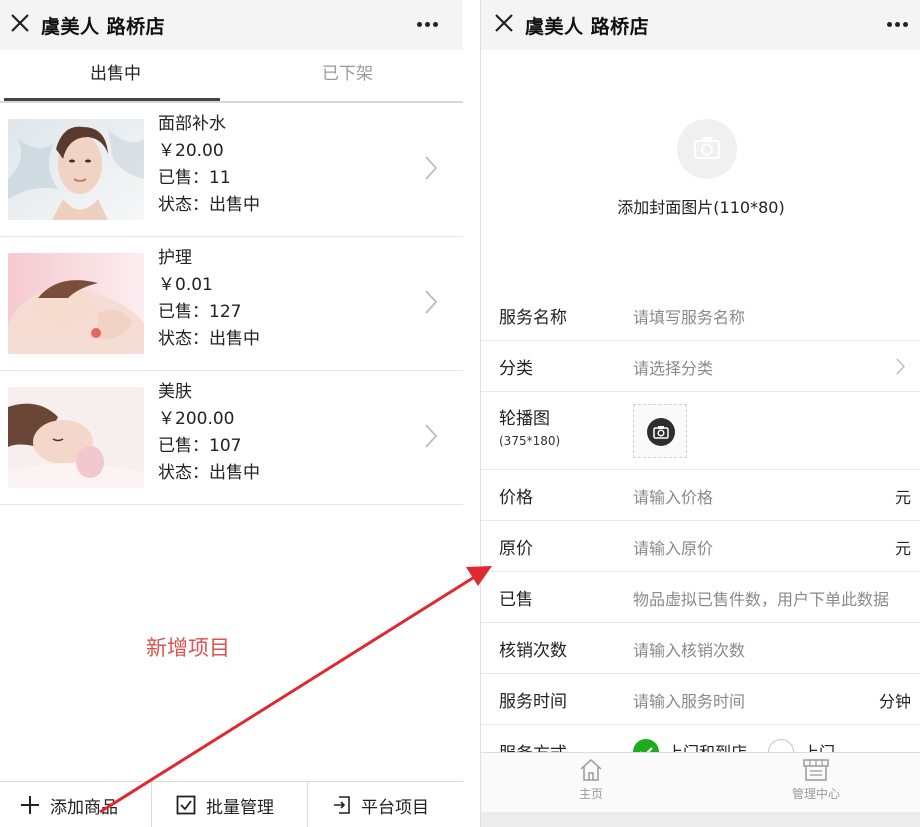 The width and height of the screenshot is (920, 827). I want to click on verify-count-row: 核销次数 请输入核销次数, so click(700, 648).